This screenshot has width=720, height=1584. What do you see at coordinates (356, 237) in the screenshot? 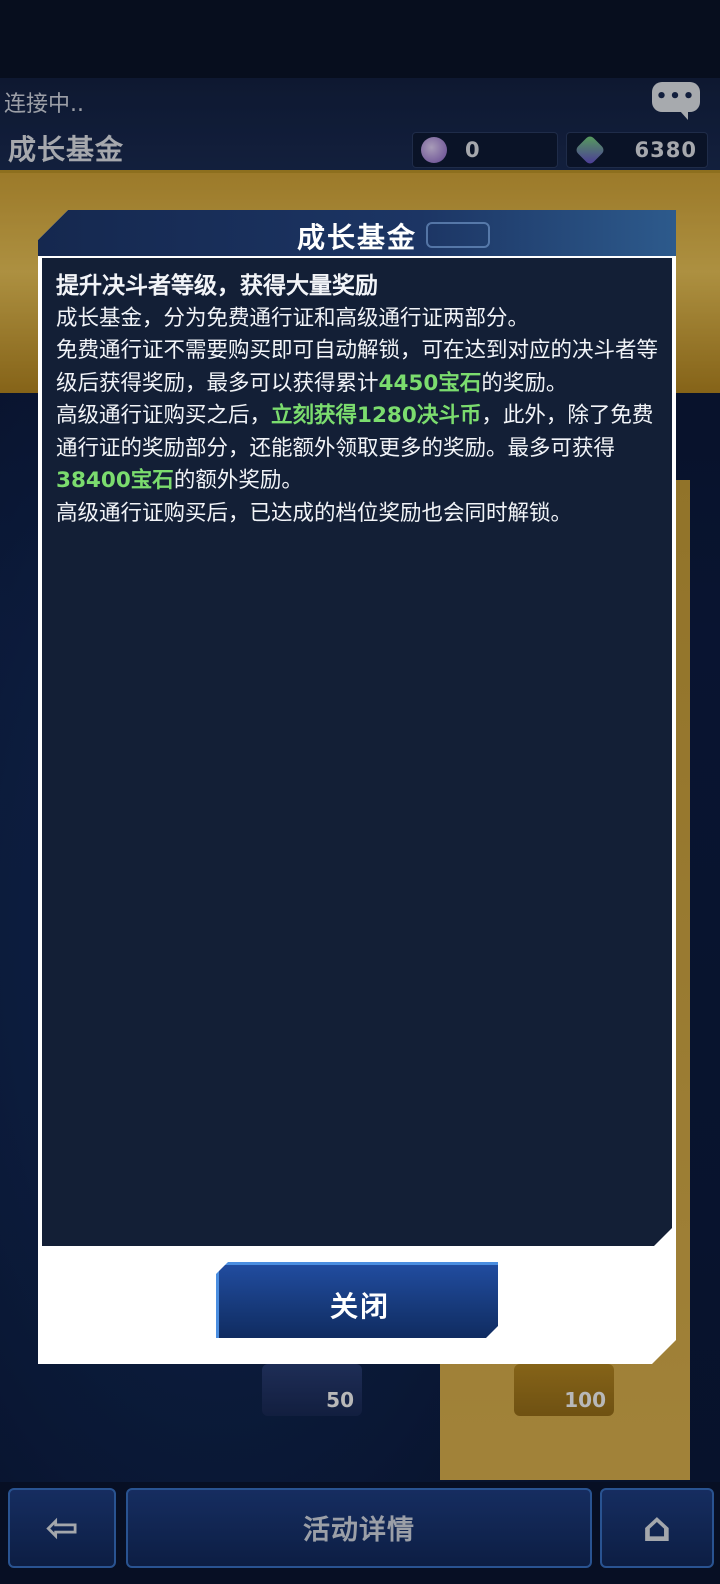
I see `dialog-title: 成长基金` at bounding box center [356, 237].